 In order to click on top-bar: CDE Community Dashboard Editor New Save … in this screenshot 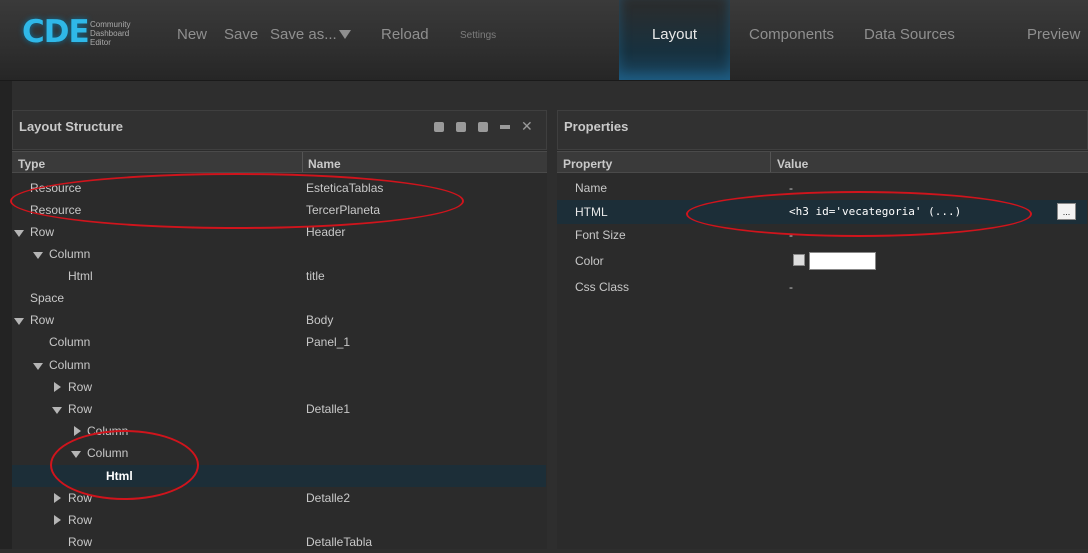, I will do `click(544, 40)`.